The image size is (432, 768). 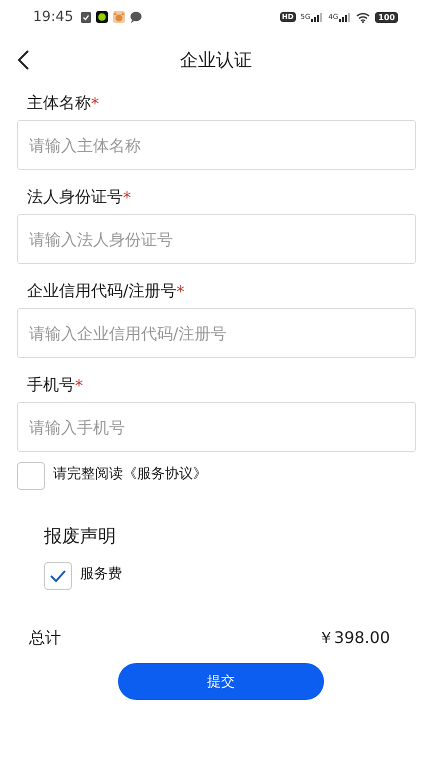 I want to click on wifi-icon, so click(x=363, y=17).